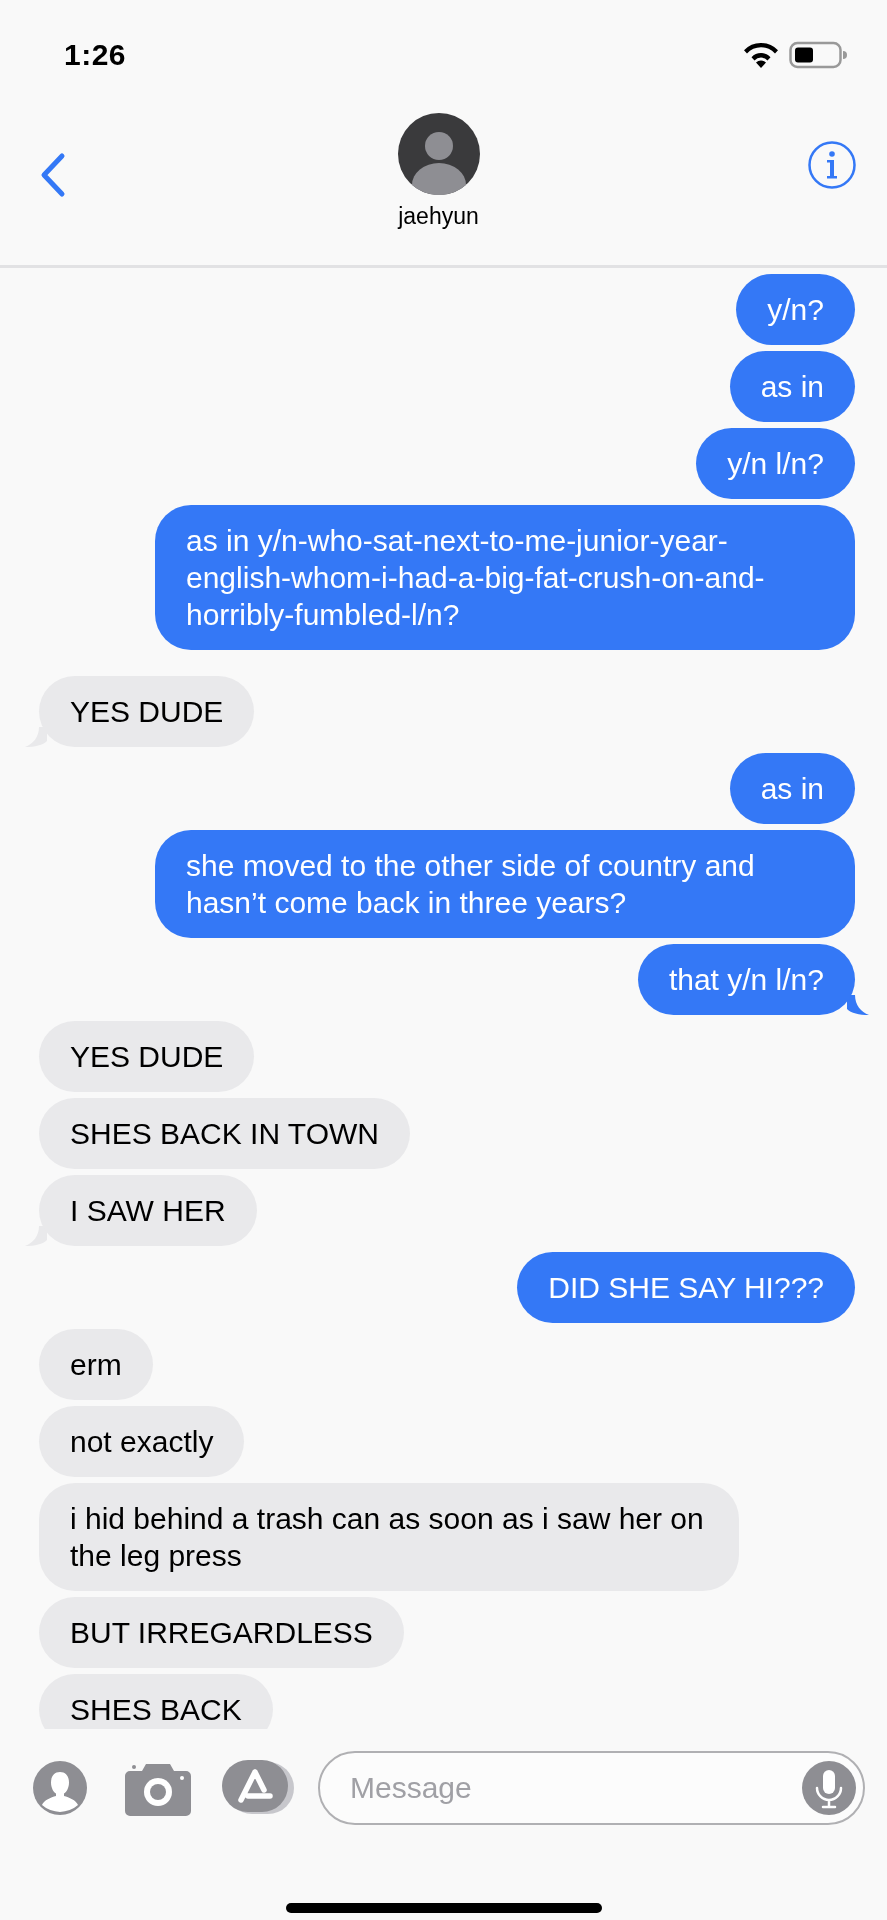  I want to click on received-message: i hid behind a trash can as soon as i saw her on the leg press, so click(389, 1537).